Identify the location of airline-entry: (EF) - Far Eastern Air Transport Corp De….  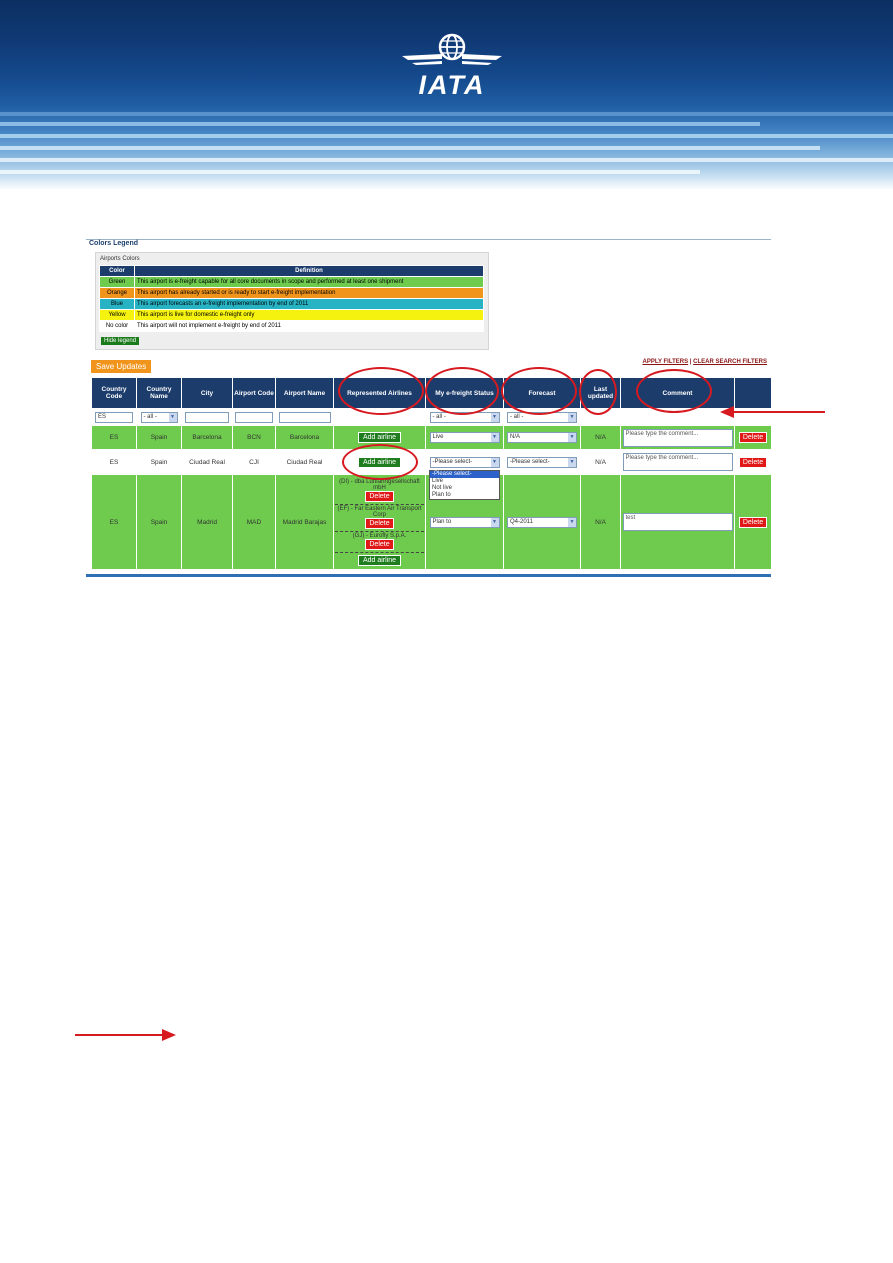
(379, 518).